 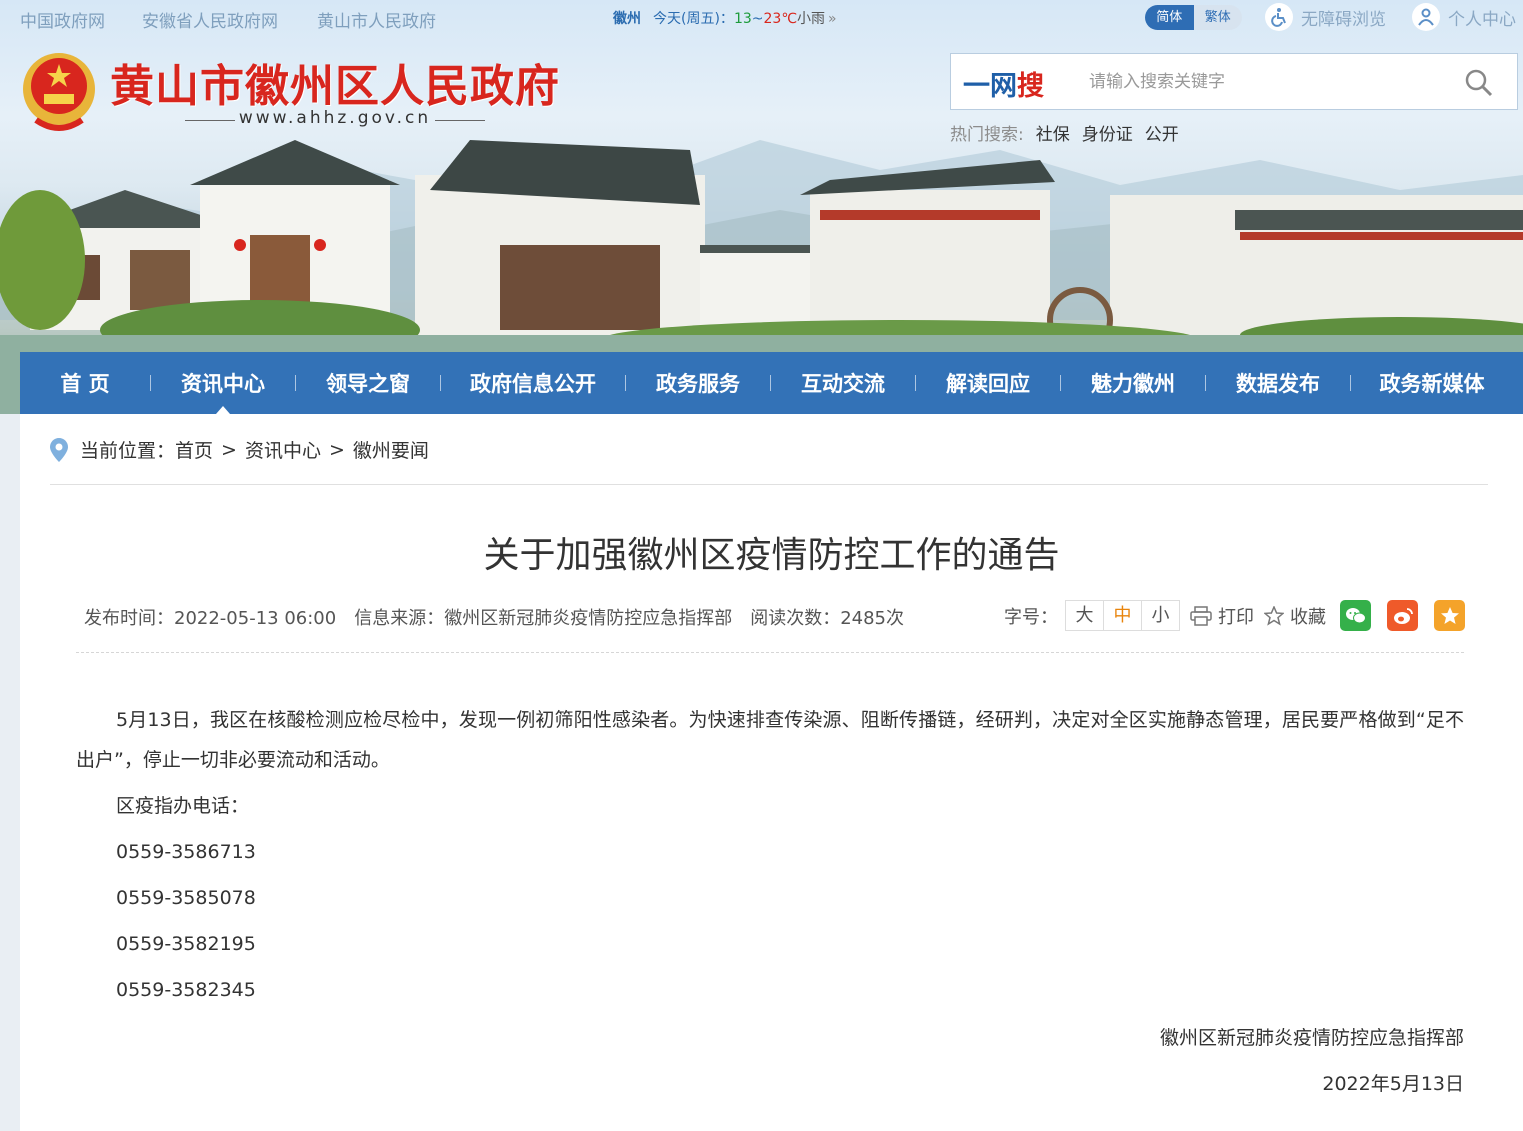 I want to click on share-collect-button, so click(x=1449, y=615).